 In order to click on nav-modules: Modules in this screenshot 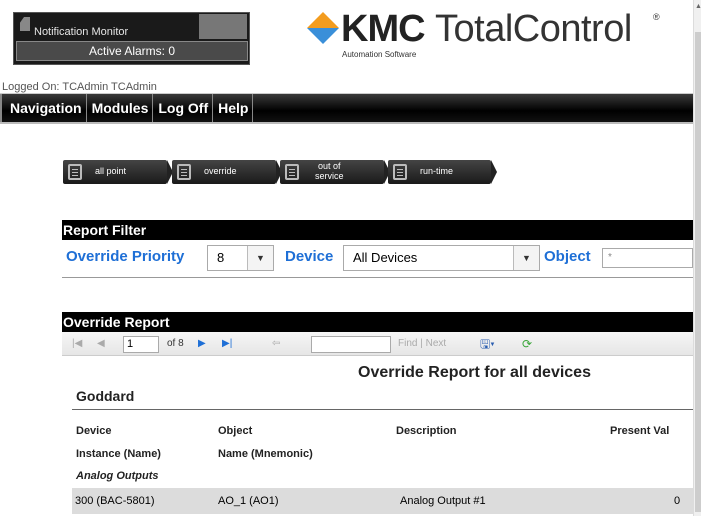, I will do `click(120, 108)`.